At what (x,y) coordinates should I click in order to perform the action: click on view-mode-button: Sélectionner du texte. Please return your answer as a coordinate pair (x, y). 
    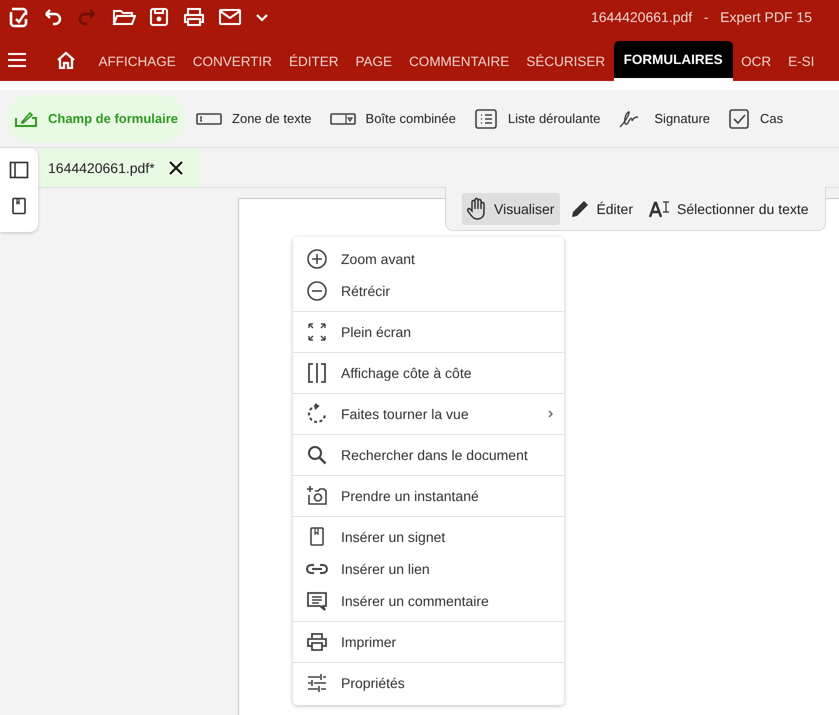
    Looking at the image, I should click on (730, 208).